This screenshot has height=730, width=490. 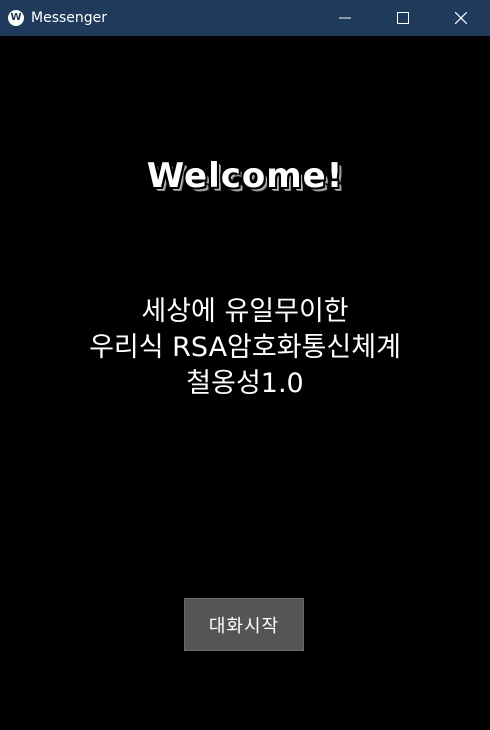 I want to click on window-title: Messenger, so click(x=69, y=18).